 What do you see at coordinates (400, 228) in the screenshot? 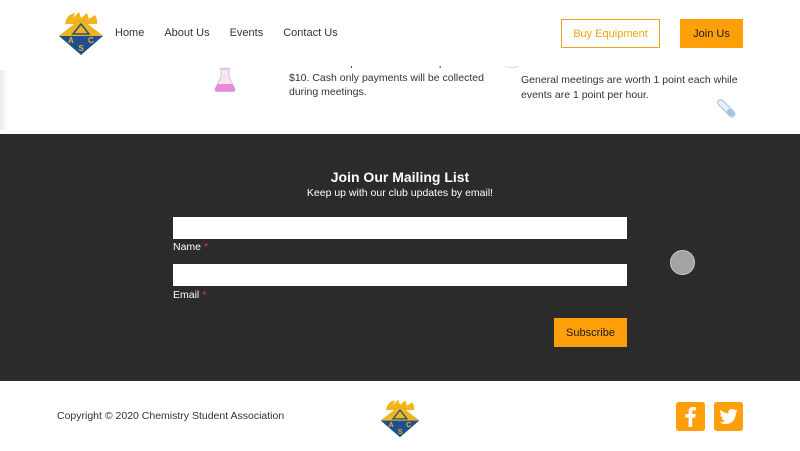
I see `name-input` at bounding box center [400, 228].